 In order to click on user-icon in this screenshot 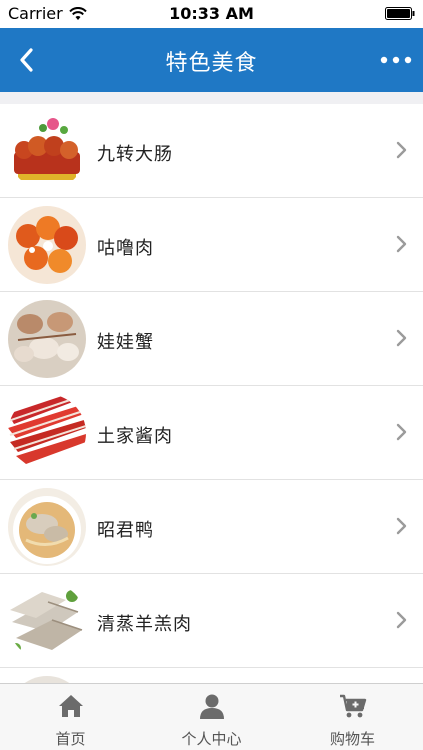, I will do `click(211, 706)`.